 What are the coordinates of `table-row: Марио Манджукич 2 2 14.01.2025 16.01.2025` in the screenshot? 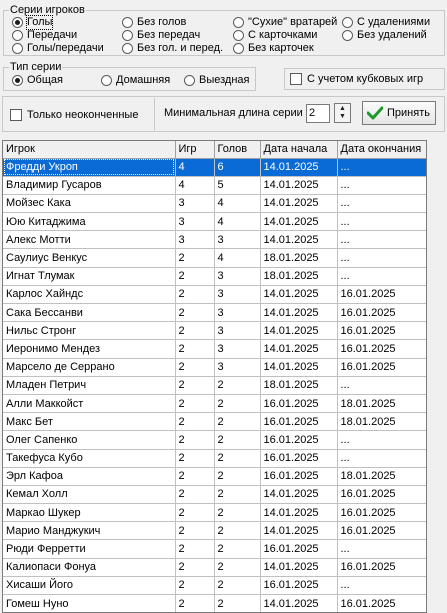 It's located at (214, 531).